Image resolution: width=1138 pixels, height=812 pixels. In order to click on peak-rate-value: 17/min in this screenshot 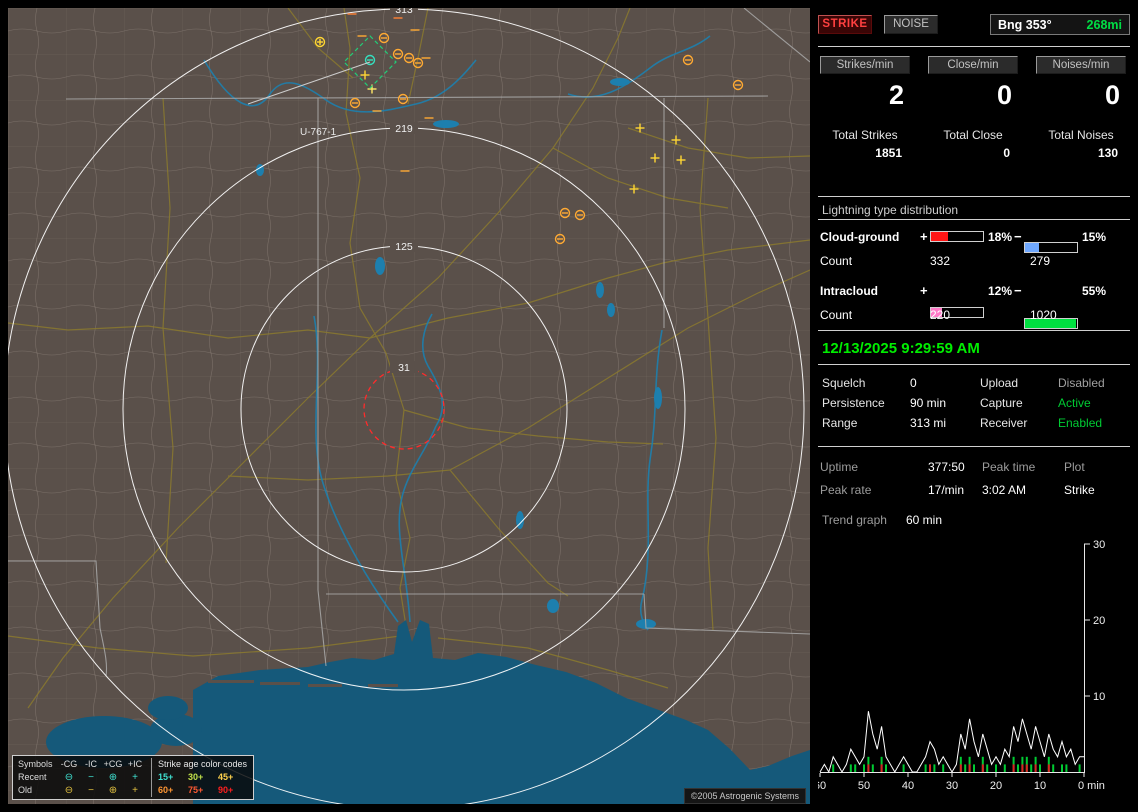, I will do `click(946, 490)`.